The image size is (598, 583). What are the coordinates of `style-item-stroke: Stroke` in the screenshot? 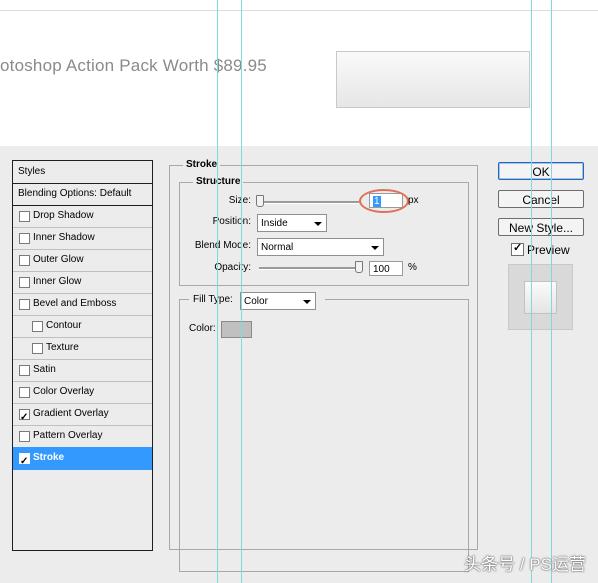 It's located at (82, 460).